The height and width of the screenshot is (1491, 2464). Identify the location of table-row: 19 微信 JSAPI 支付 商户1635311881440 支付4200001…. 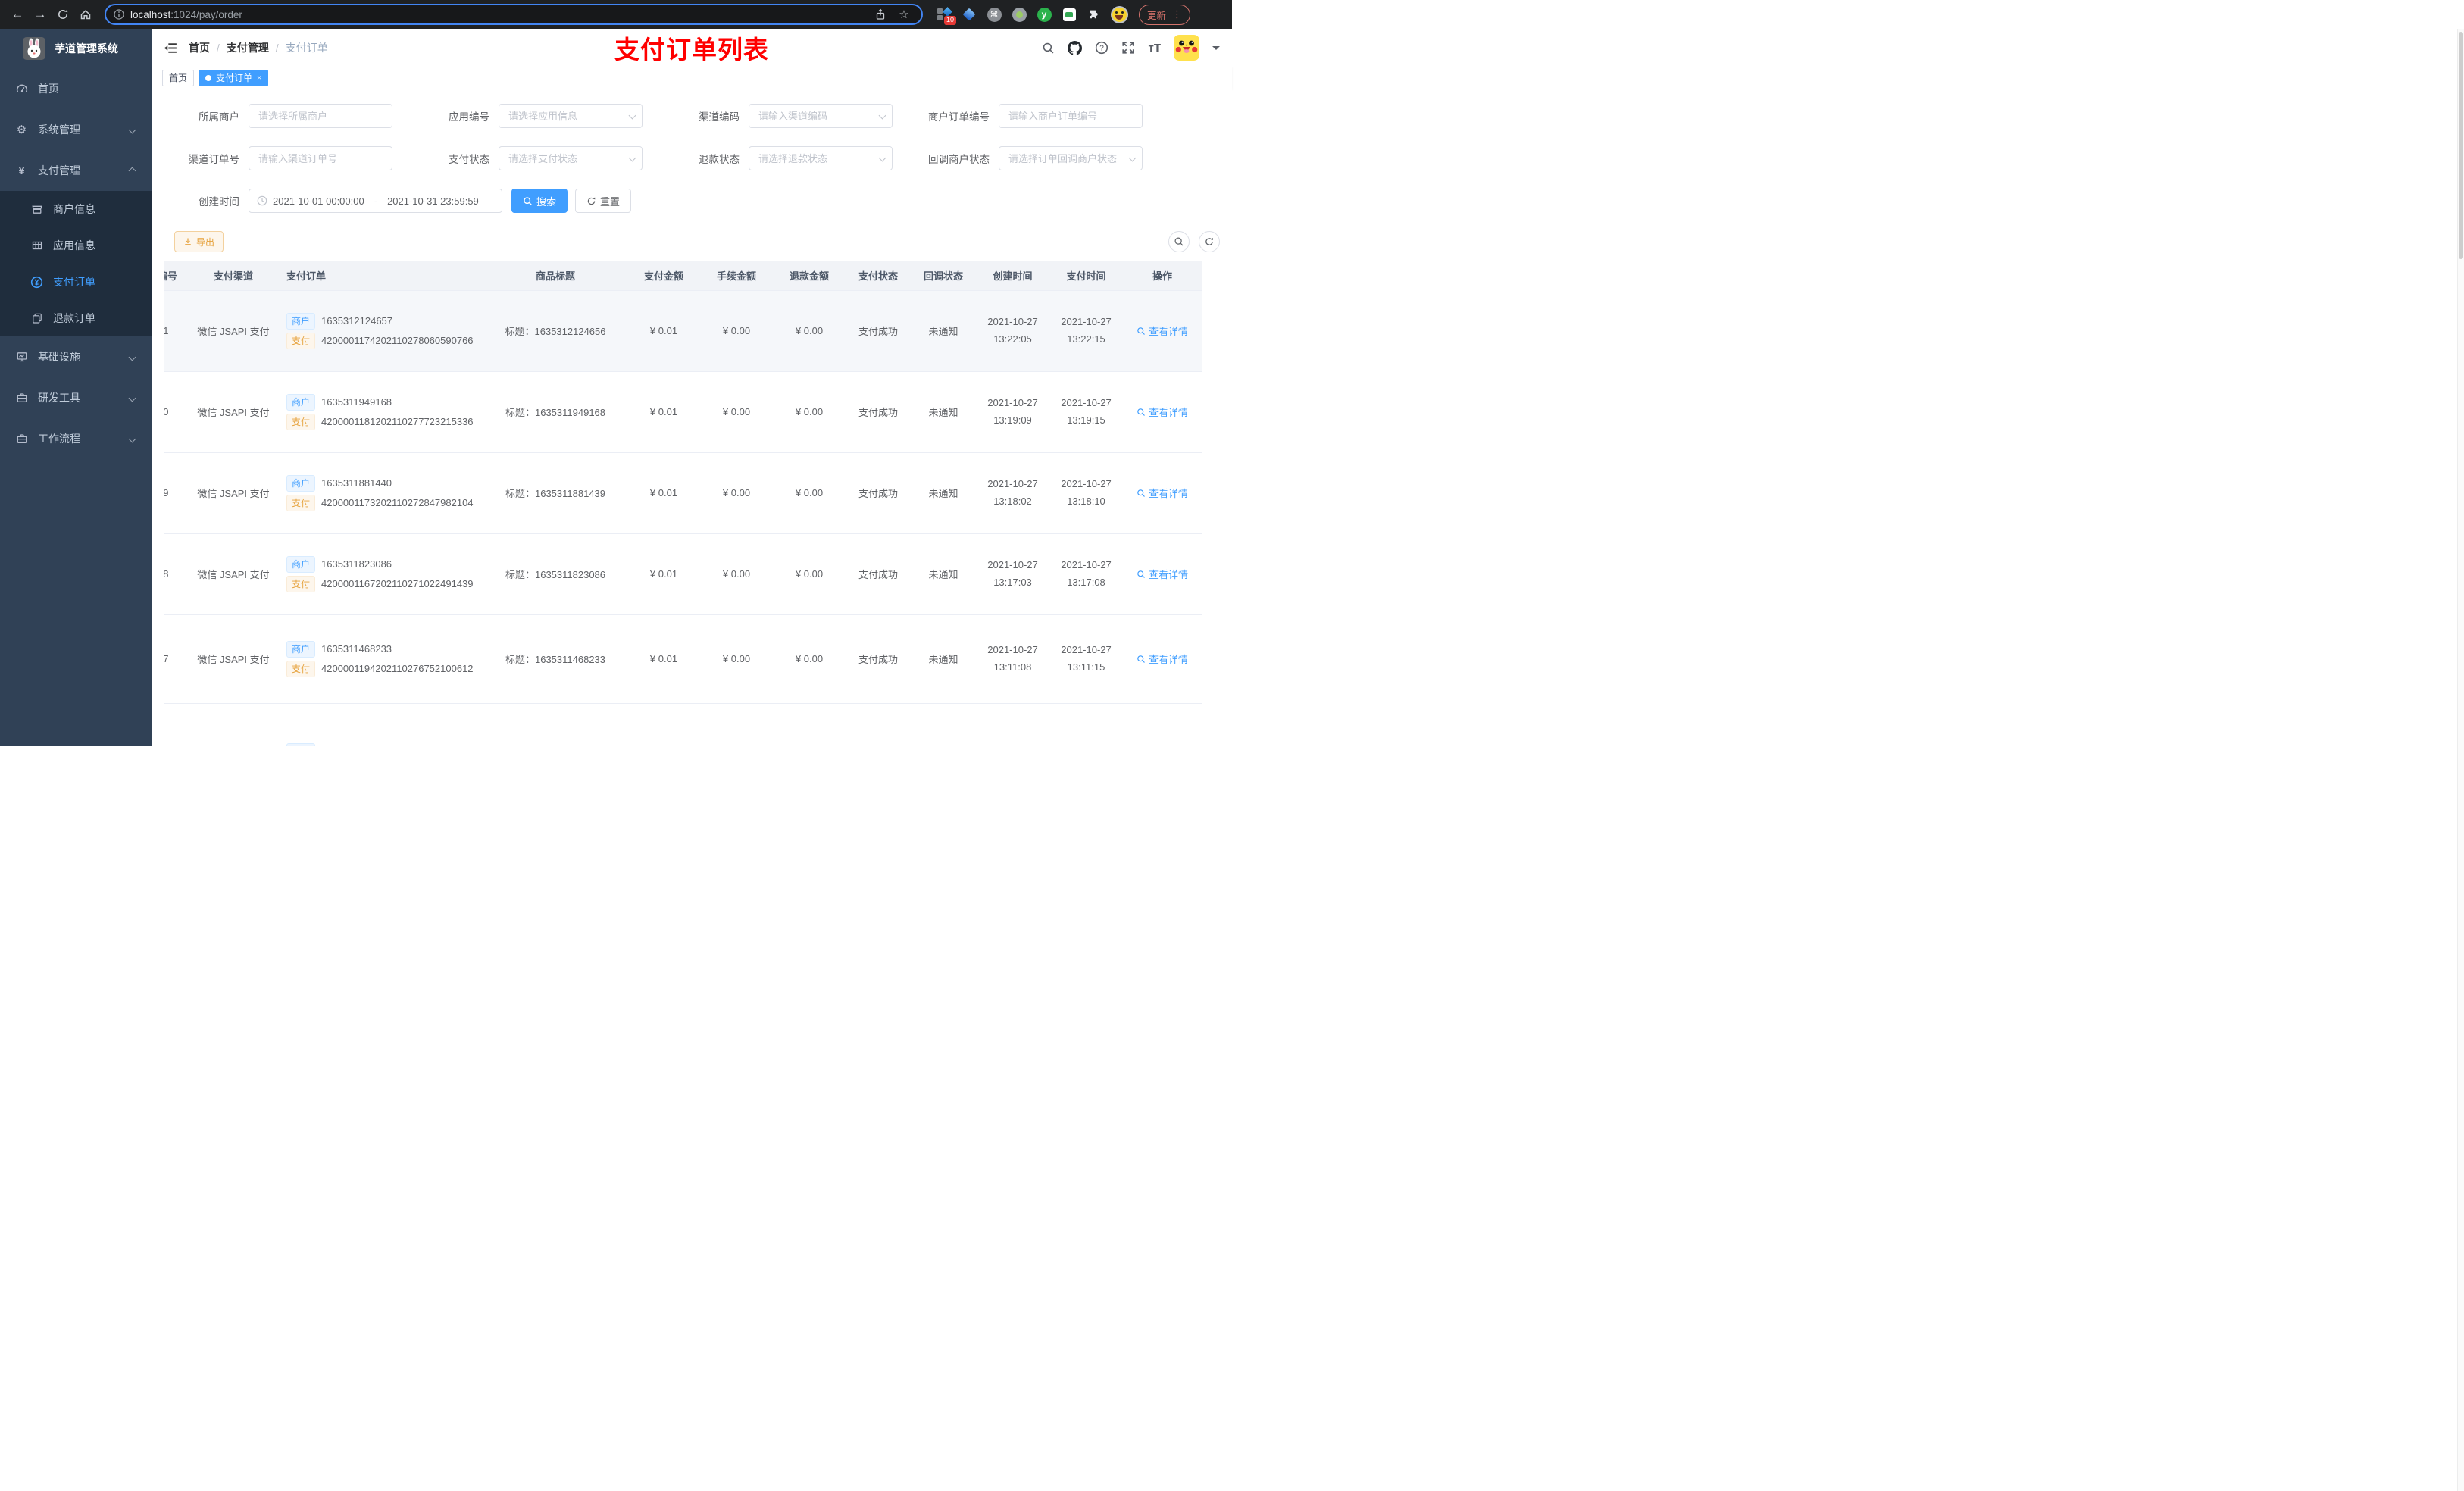
(683, 493).